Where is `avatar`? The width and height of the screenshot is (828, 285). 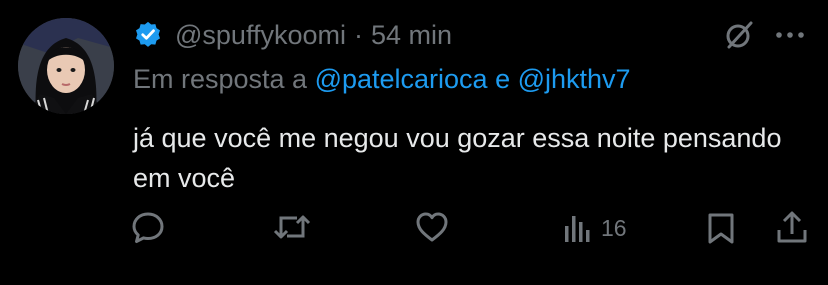
avatar is located at coordinates (66, 66).